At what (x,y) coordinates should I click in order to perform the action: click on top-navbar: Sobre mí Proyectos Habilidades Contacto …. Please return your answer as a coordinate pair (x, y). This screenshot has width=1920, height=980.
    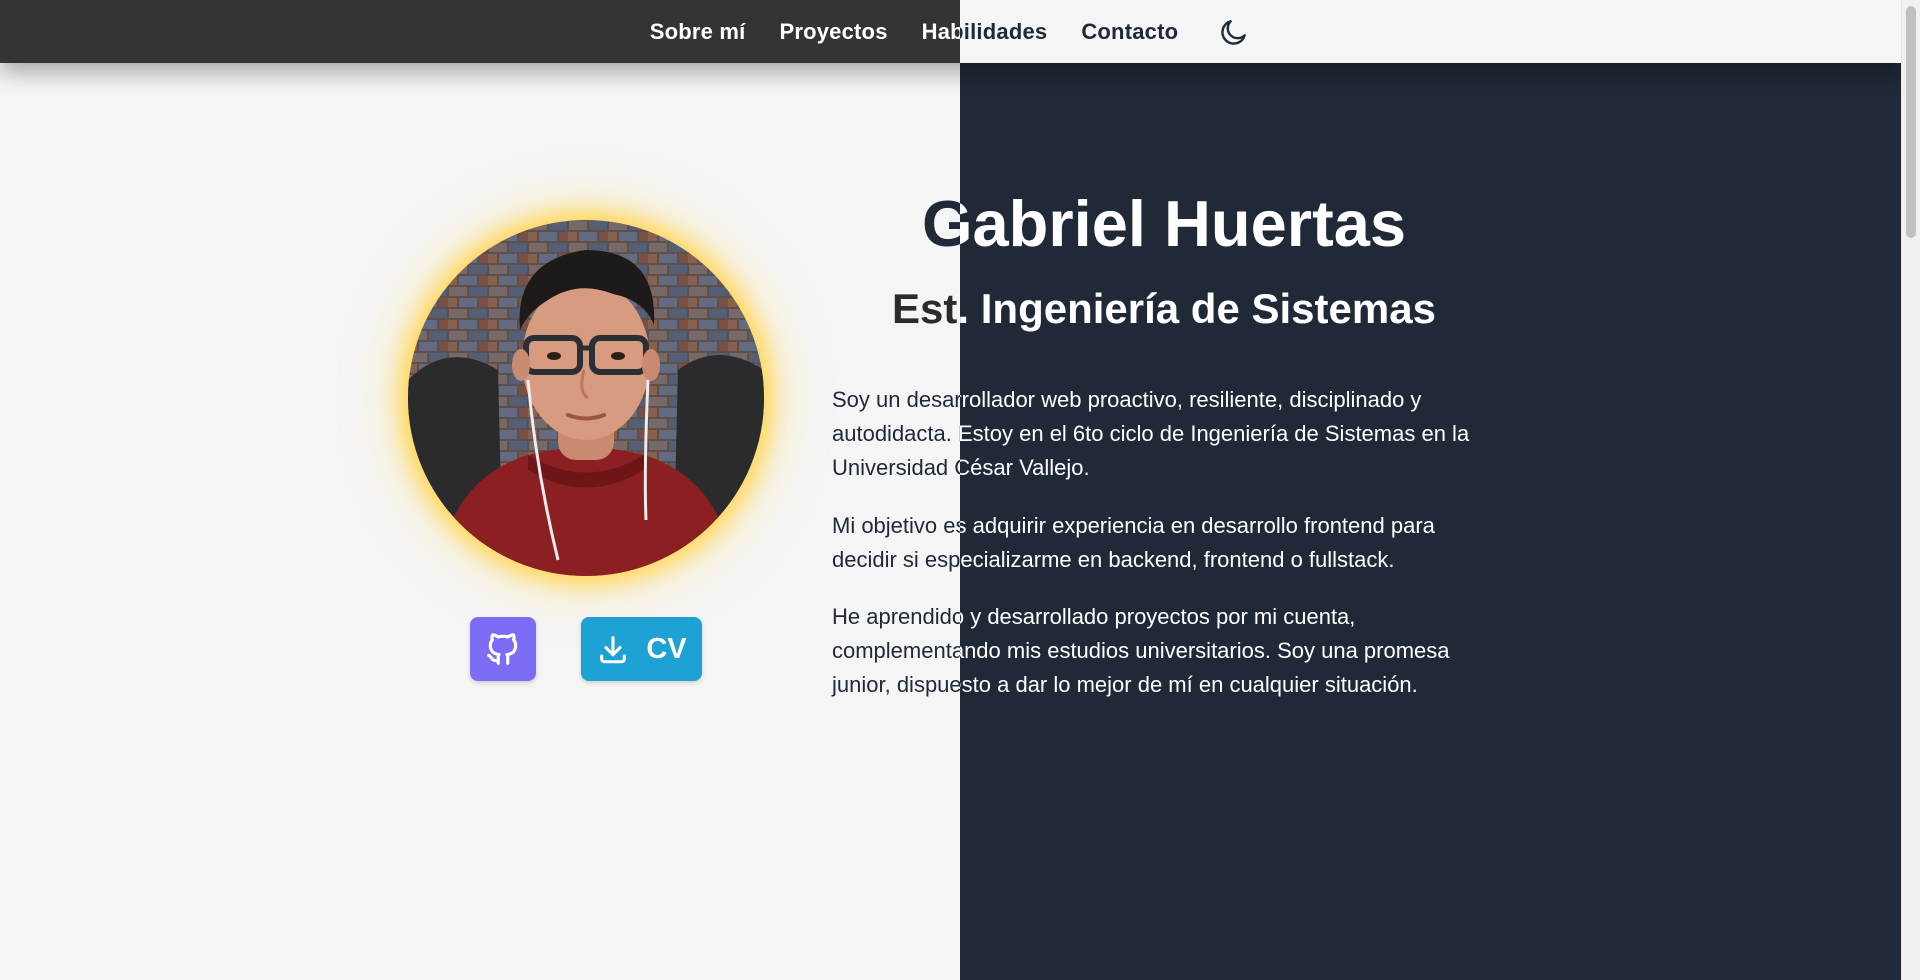
    Looking at the image, I should click on (951, 31).